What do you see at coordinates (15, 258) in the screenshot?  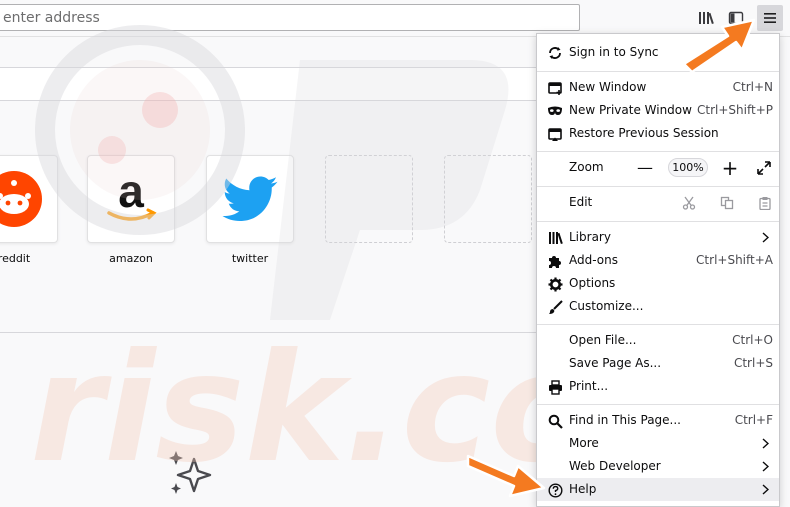 I see `top-site-label-reddit: reddit` at bounding box center [15, 258].